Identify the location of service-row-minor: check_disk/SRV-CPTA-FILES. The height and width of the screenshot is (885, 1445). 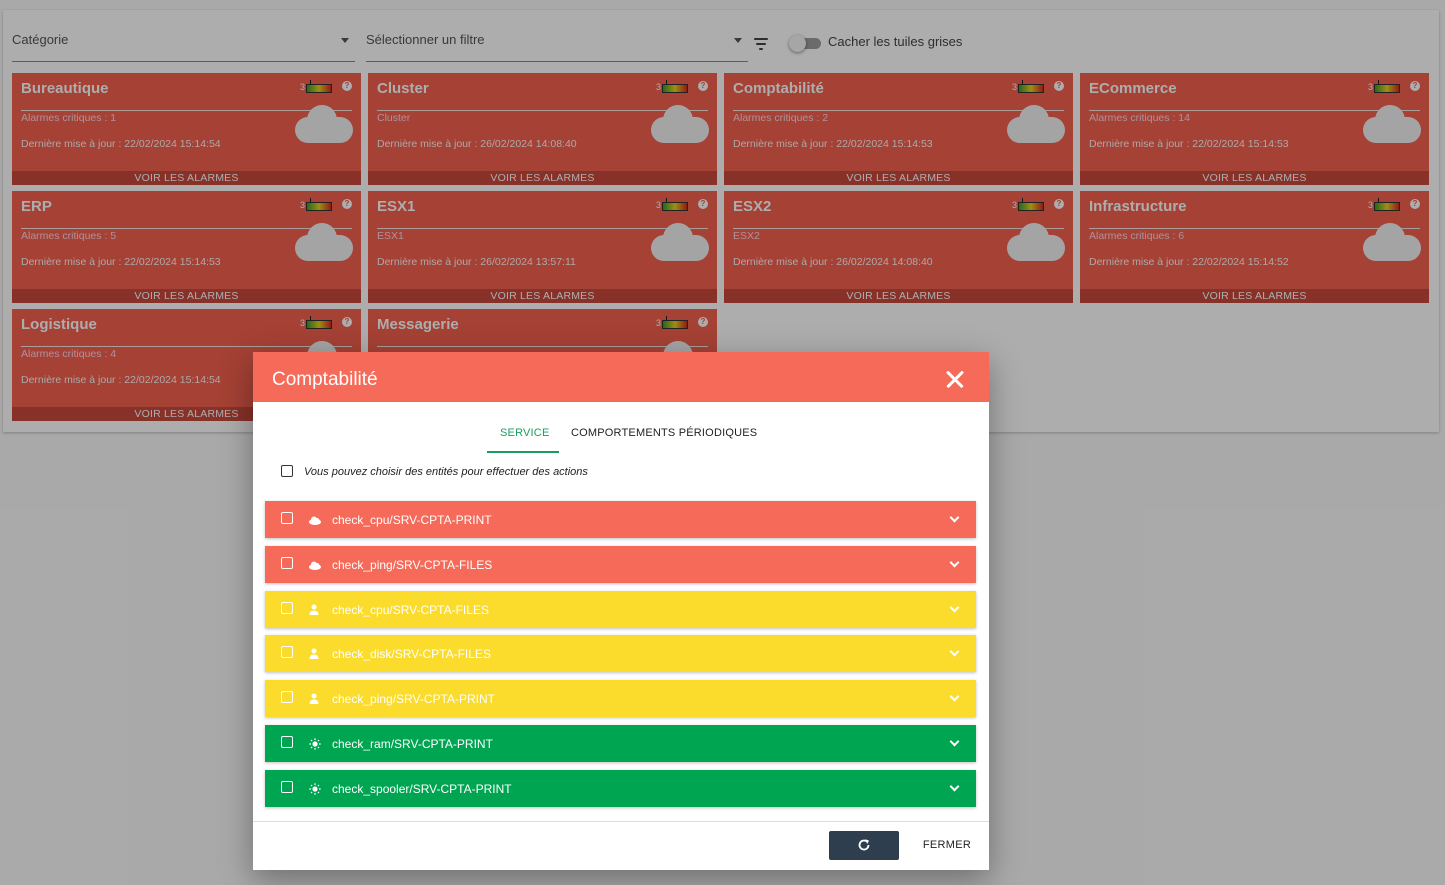
(620, 654).